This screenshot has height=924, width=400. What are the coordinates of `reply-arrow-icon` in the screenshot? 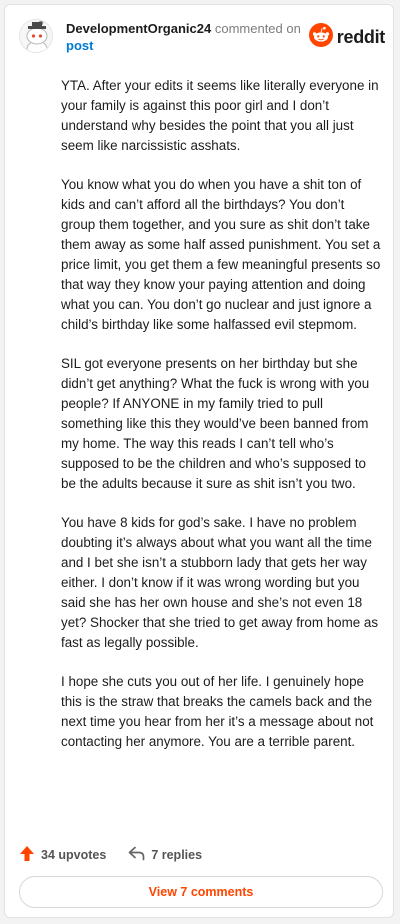 It's located at (136, 855).